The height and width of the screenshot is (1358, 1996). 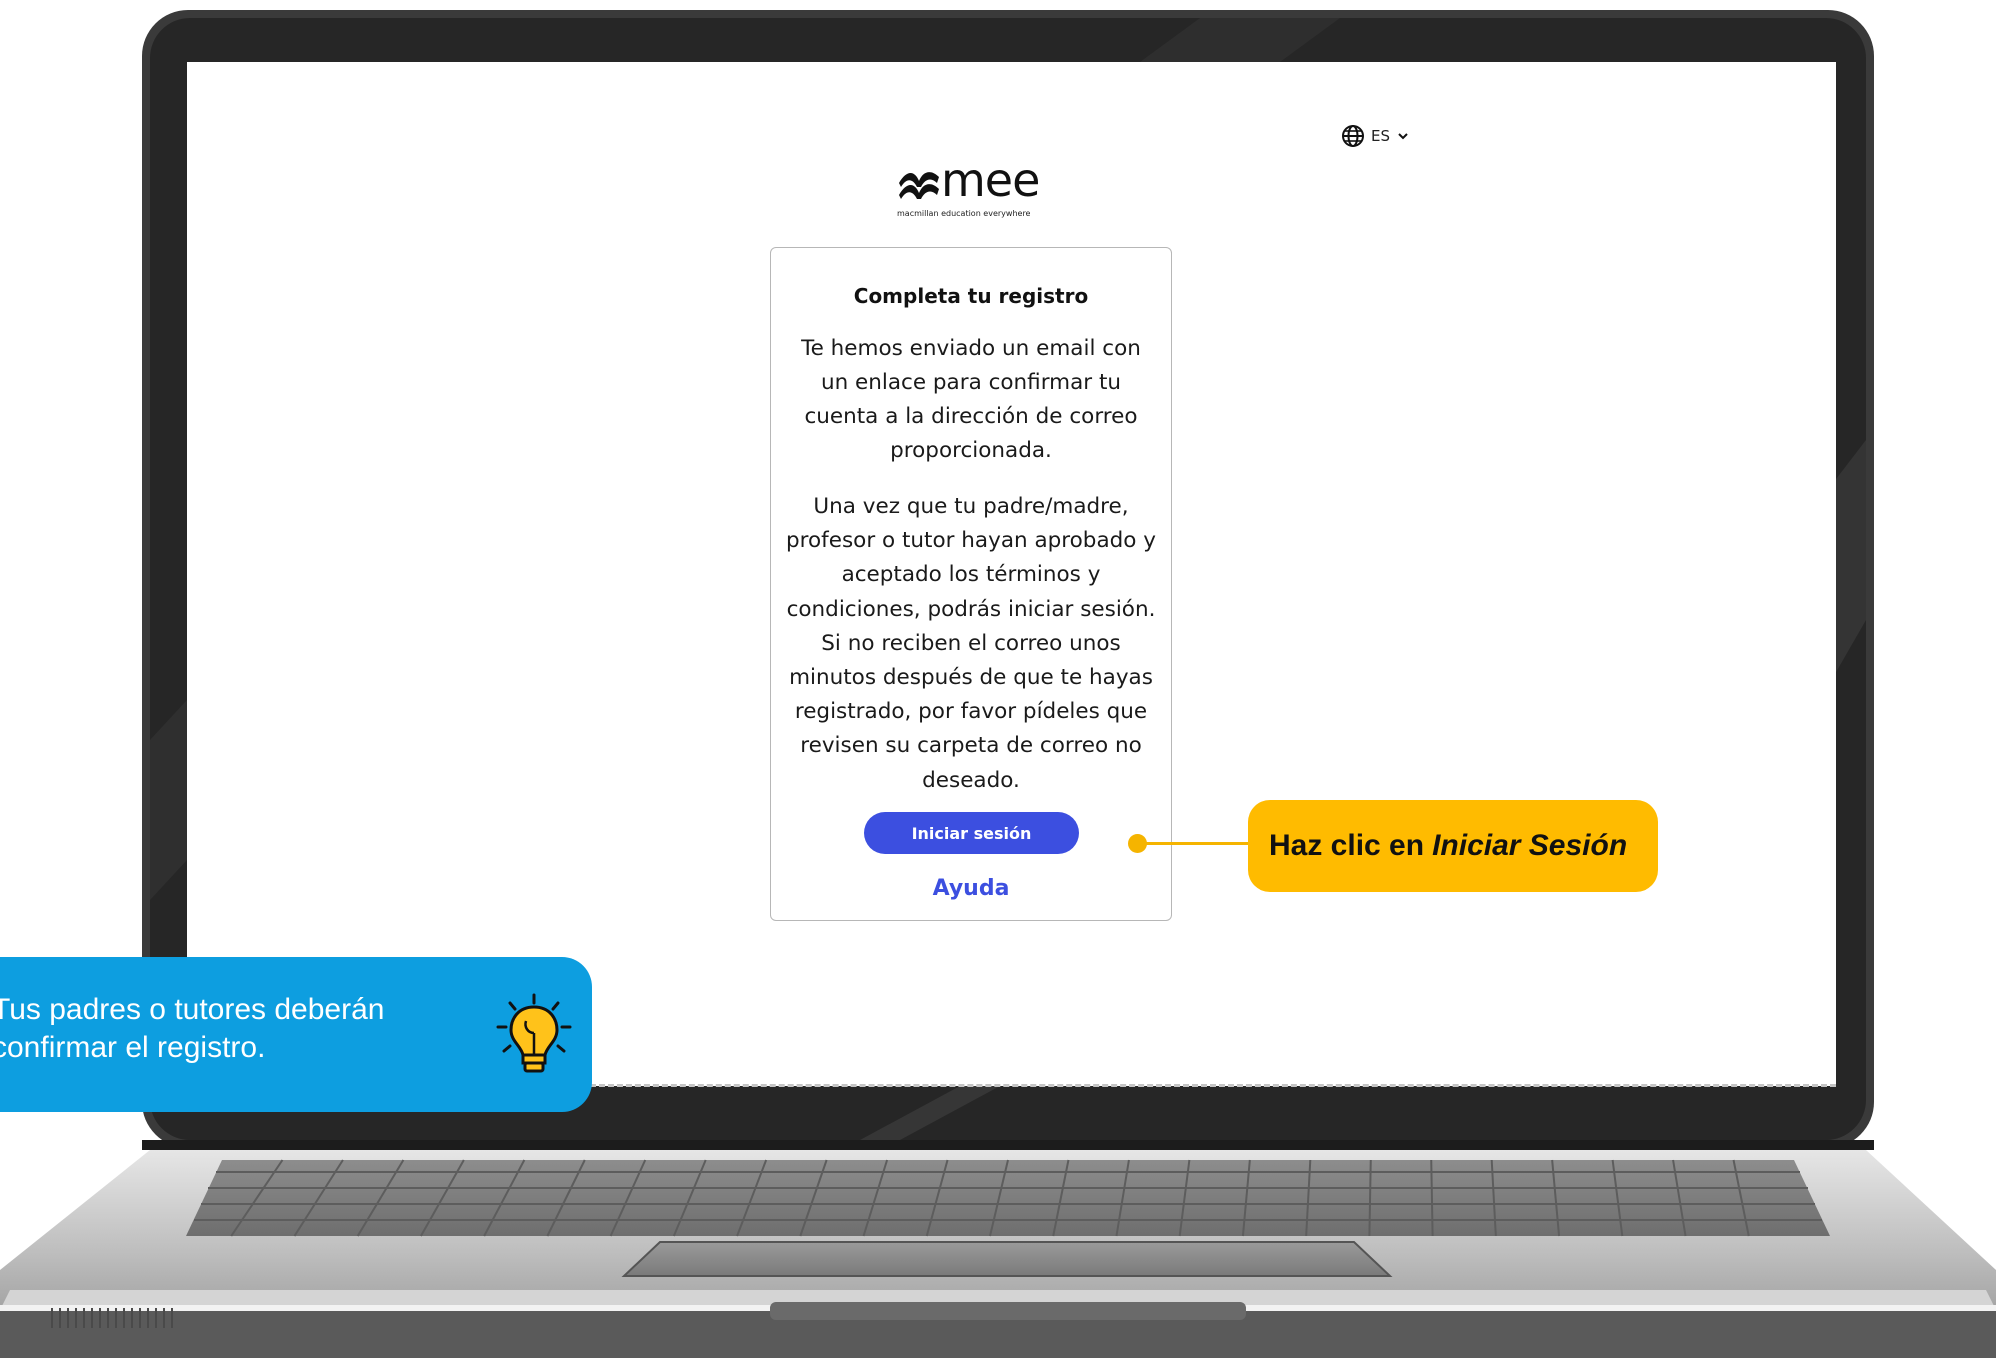 I want to click on chevron-down-icon, so click(x=1403, y=136).